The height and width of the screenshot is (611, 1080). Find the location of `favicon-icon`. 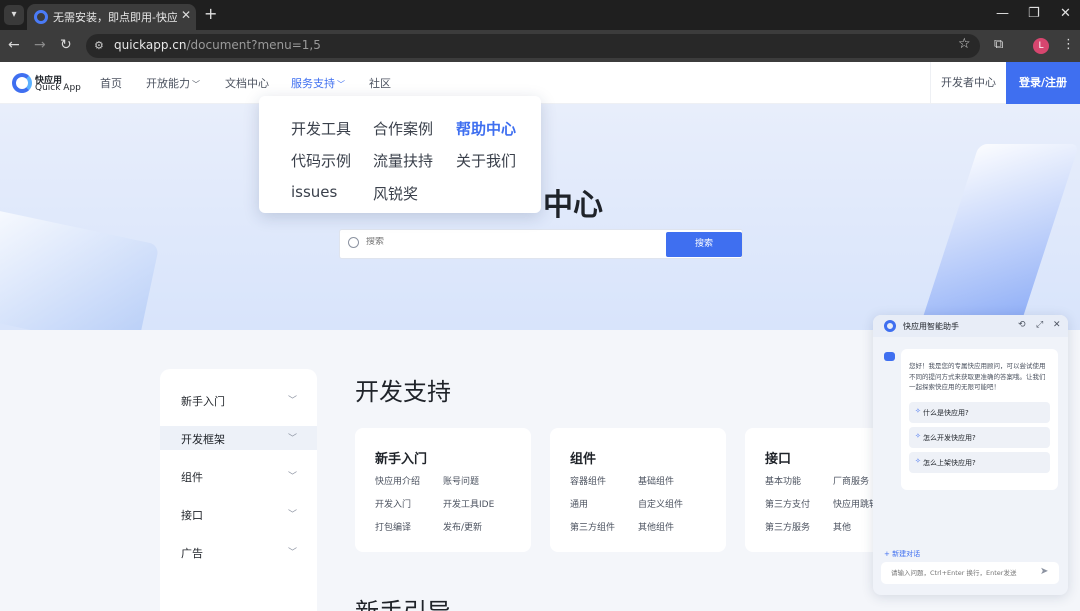

favicon-icon is located at coordinates (41, 17).